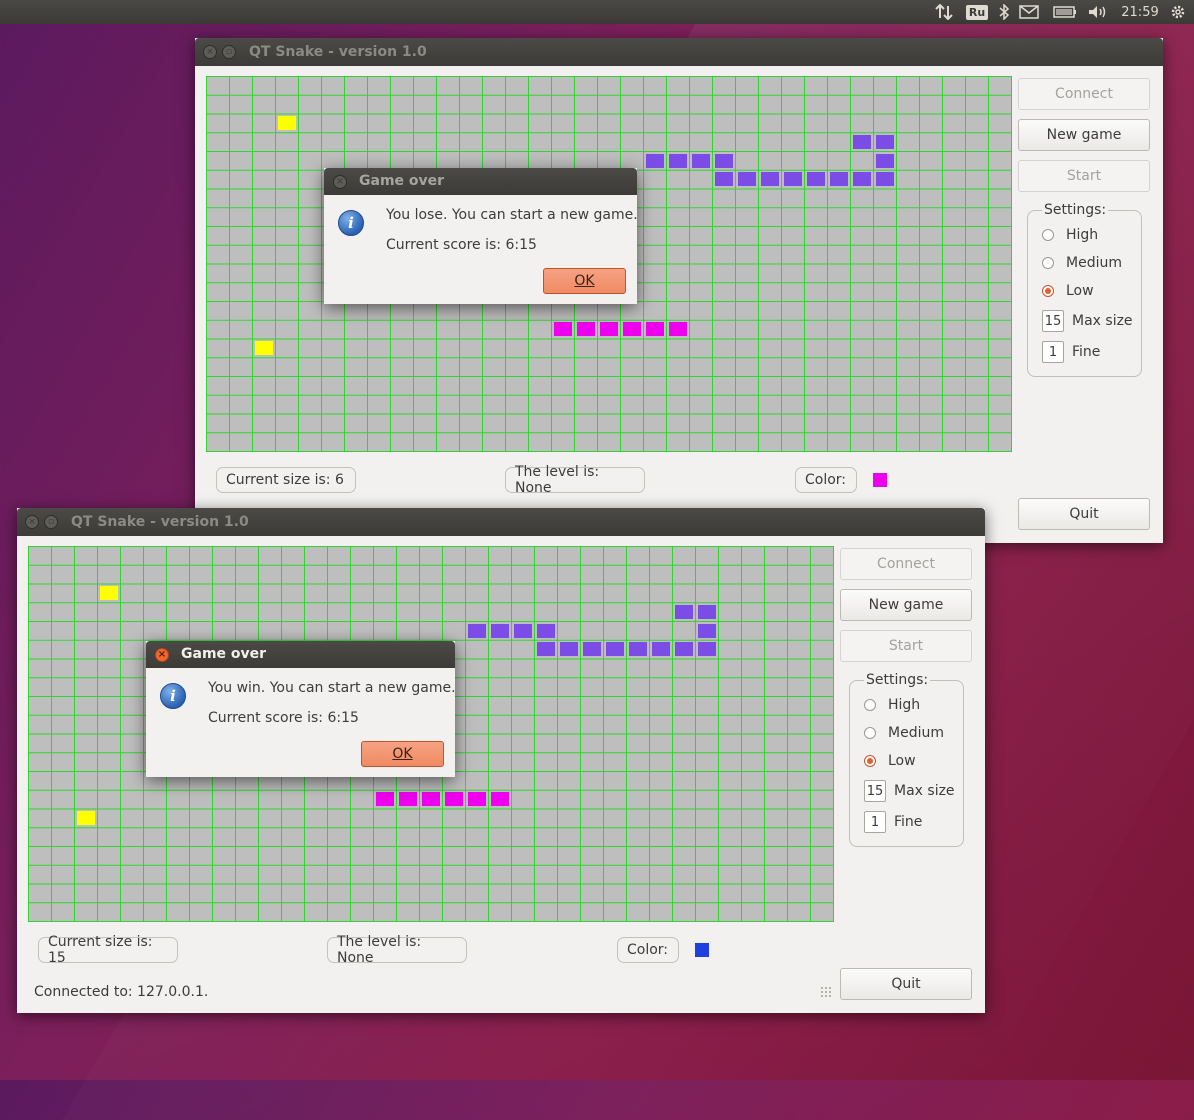  I want to click on level-label: The level is: None, so click(397, 950).